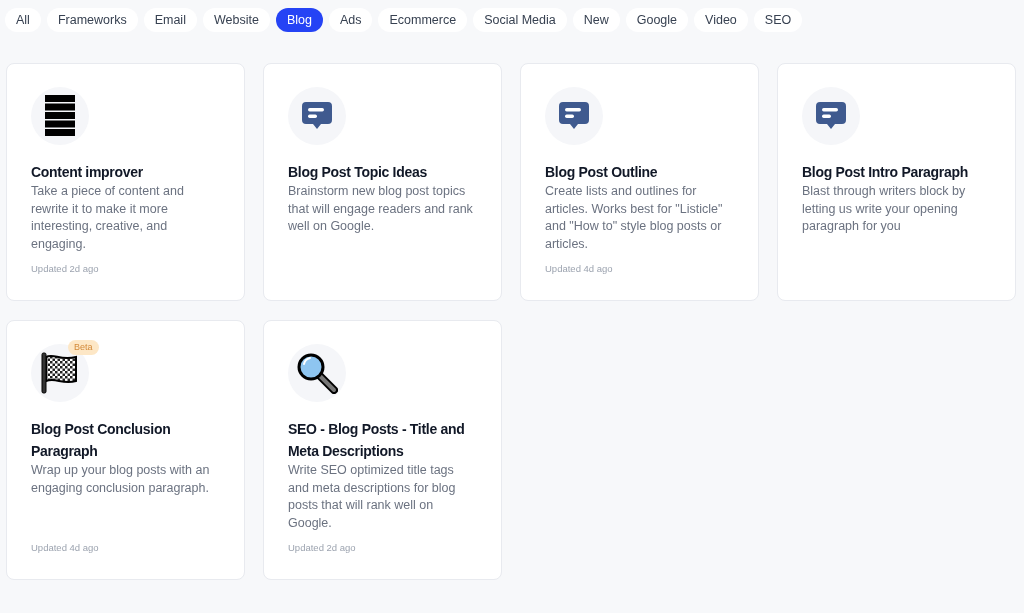 Image resolution: width=1024 pixels, height=613 pixels. What do you see at coordinates (721, 20) in the screenshot?
I see `filter-tab: Video` at bounding box center [721, 20].